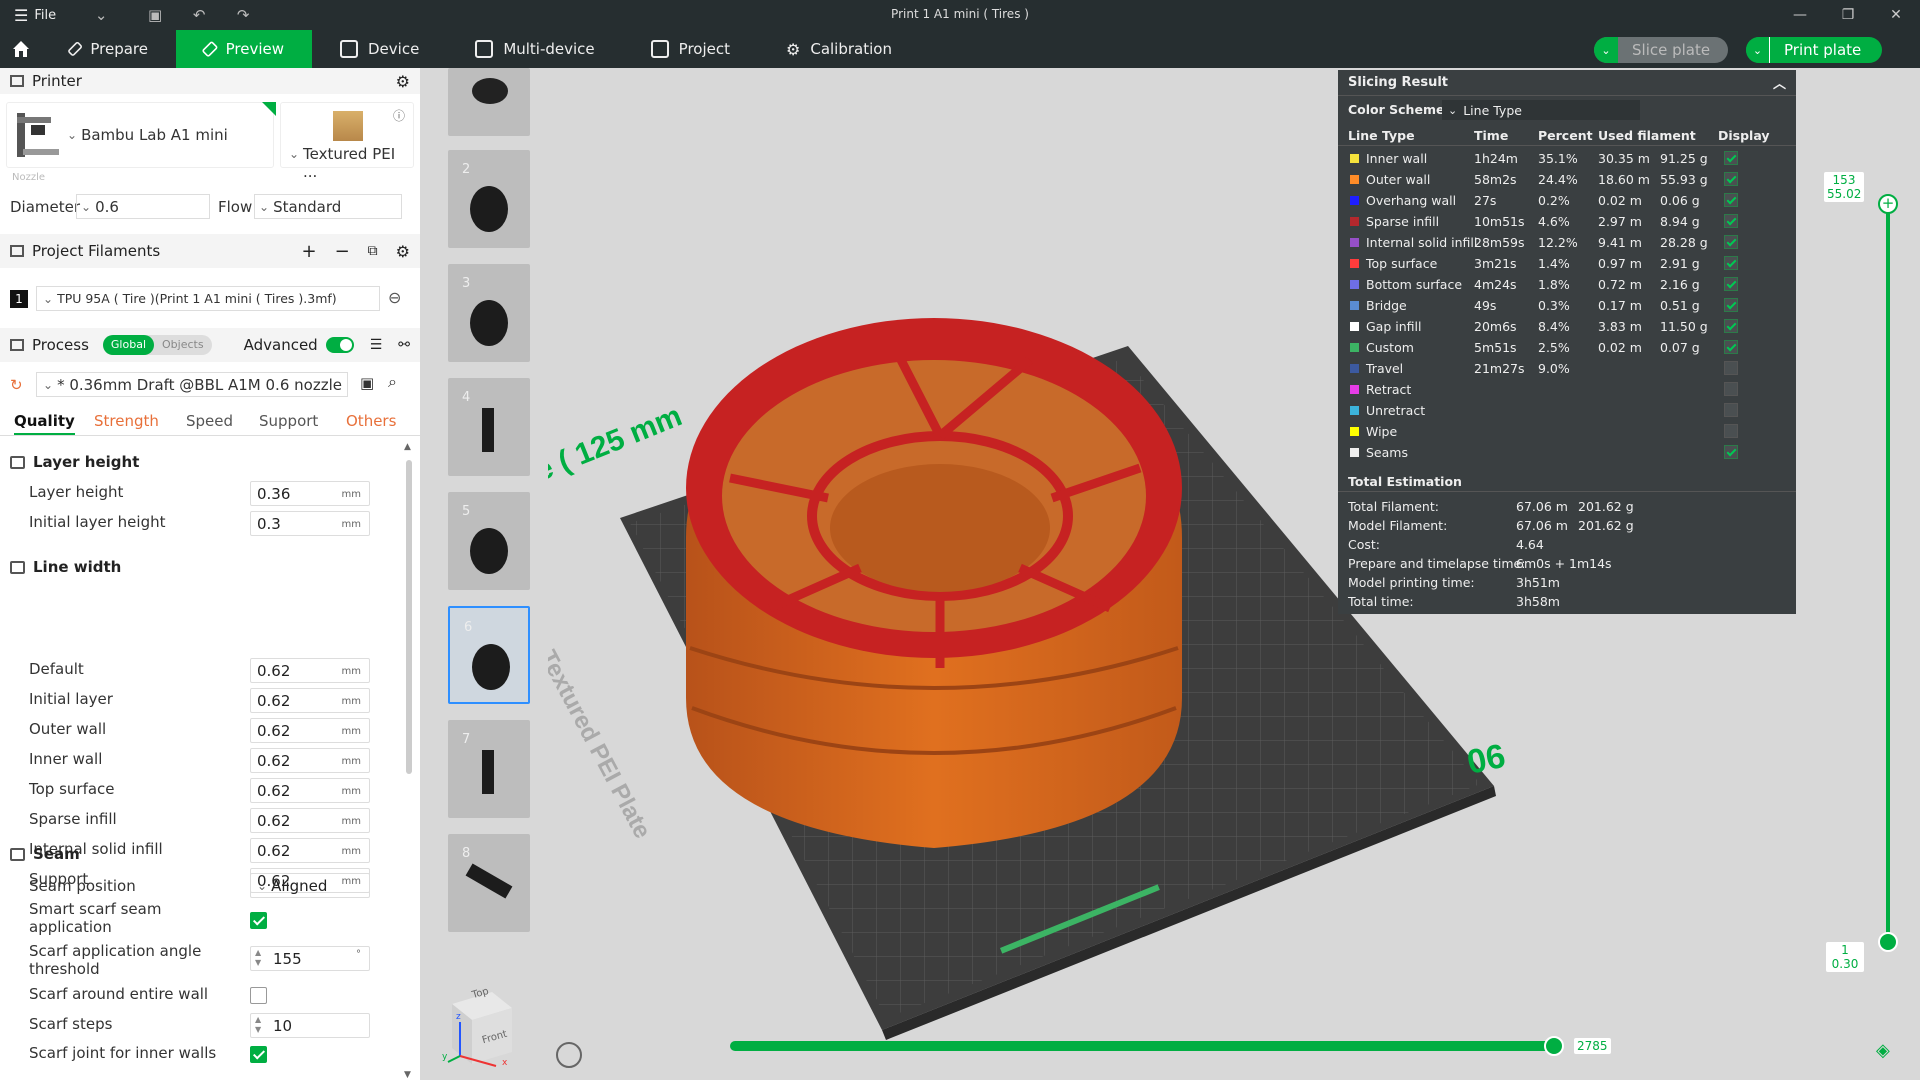 This screenshot has width=1920, height=1080. I want to click on scarf-entire-checkbox, so click(258, 995).